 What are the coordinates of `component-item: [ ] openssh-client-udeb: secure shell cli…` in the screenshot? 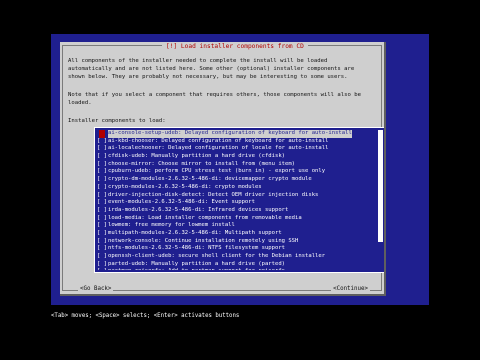 It's located at (236, 257).